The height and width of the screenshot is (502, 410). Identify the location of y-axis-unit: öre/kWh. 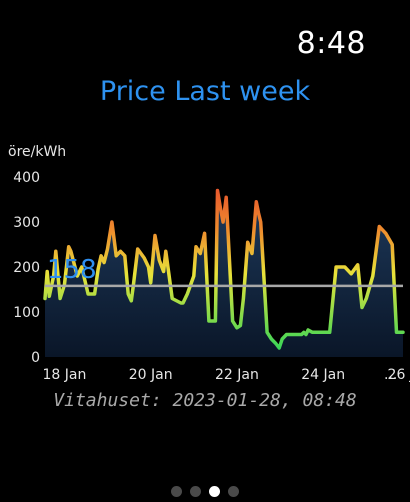
(37, 152).